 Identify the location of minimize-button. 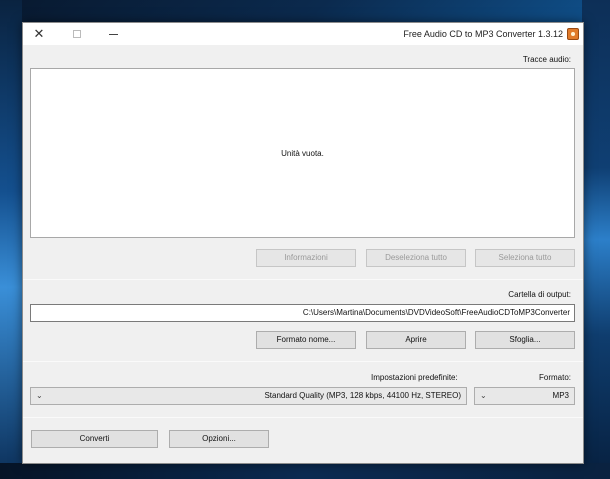
(113, 34).